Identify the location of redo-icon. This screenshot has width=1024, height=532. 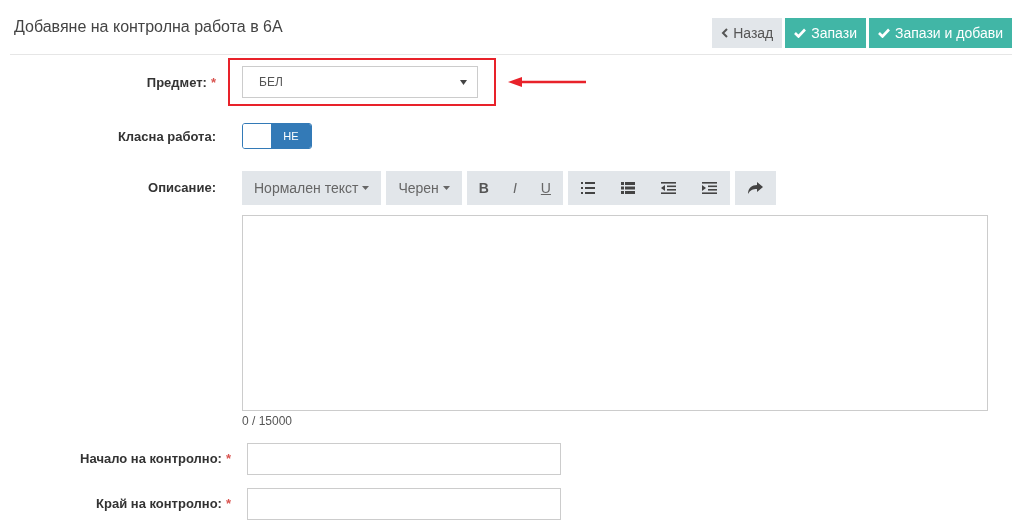
(755, 188).